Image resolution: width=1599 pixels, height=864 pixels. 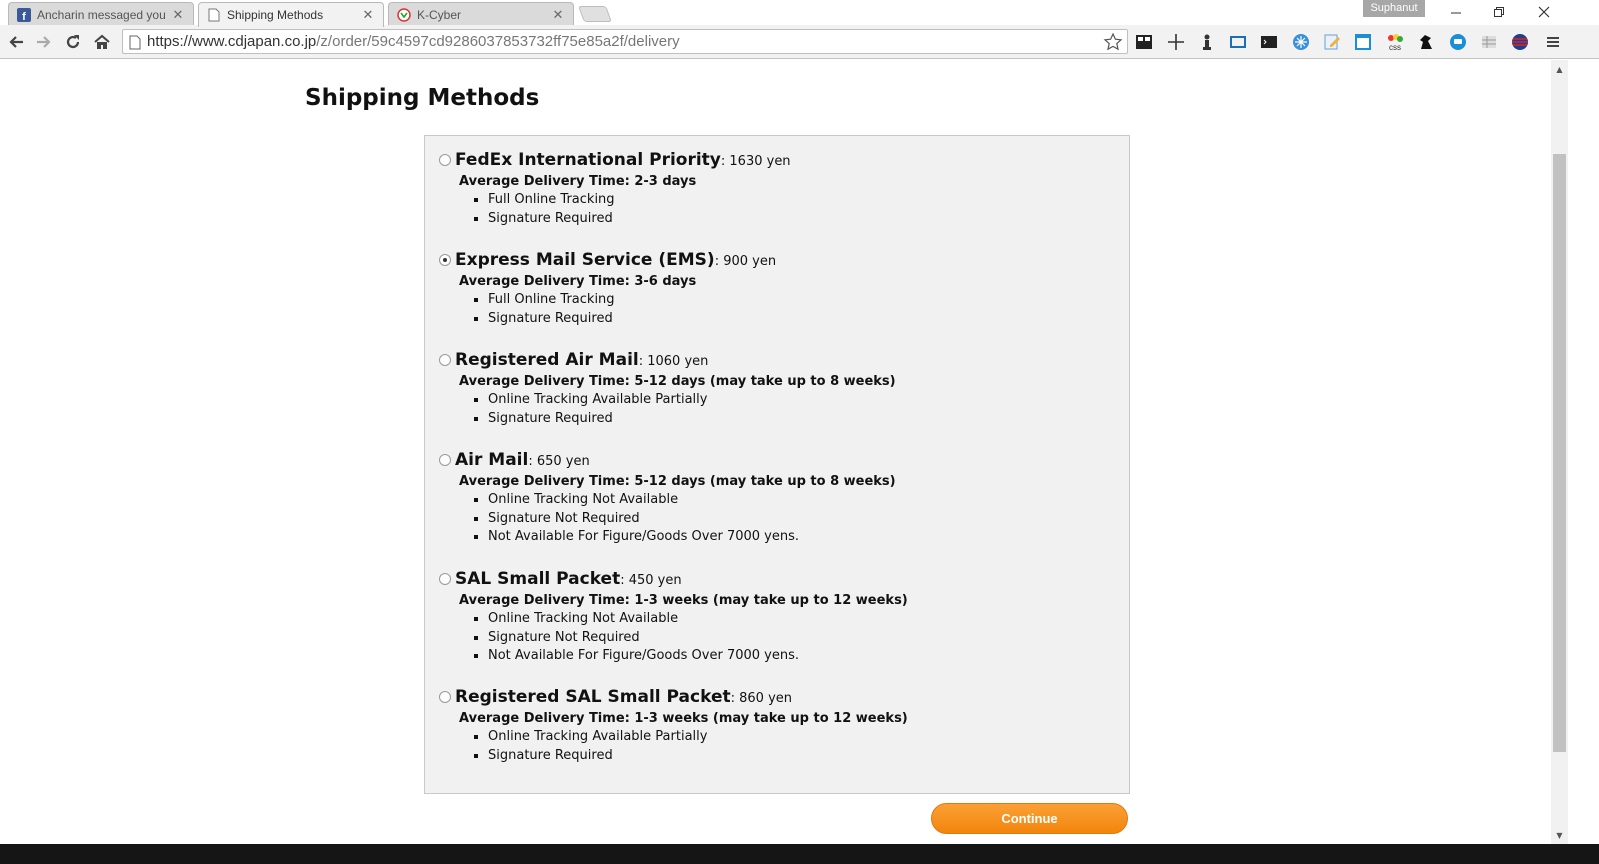 I want to click on method-price: : 860 yen, so click(x=761, y=698).